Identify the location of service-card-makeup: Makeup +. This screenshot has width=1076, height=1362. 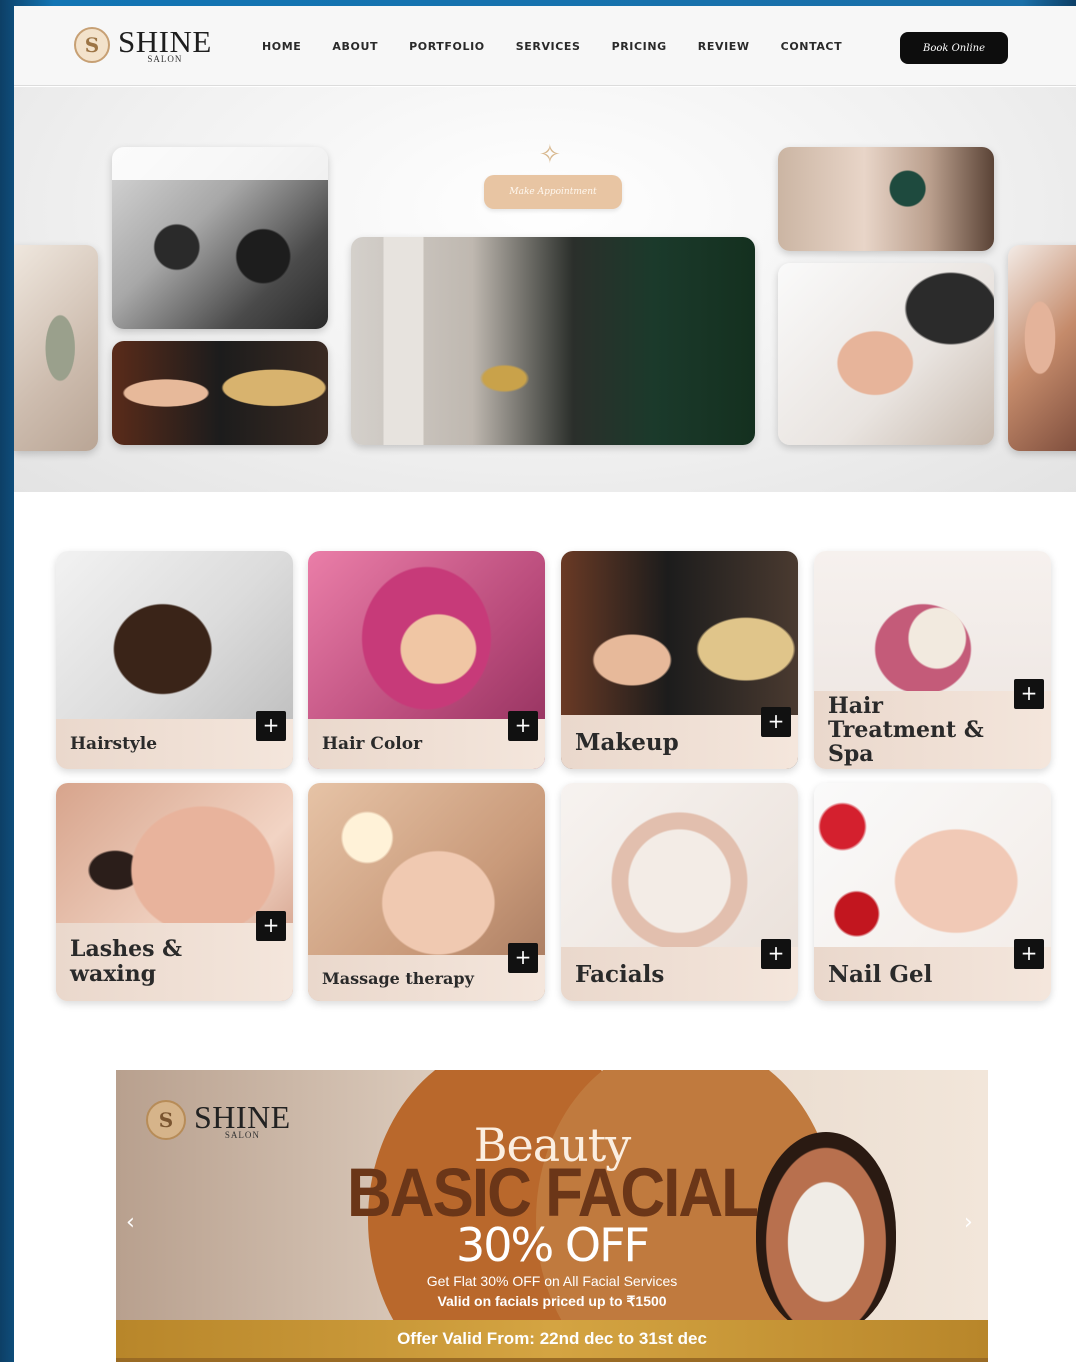
(679, 660).